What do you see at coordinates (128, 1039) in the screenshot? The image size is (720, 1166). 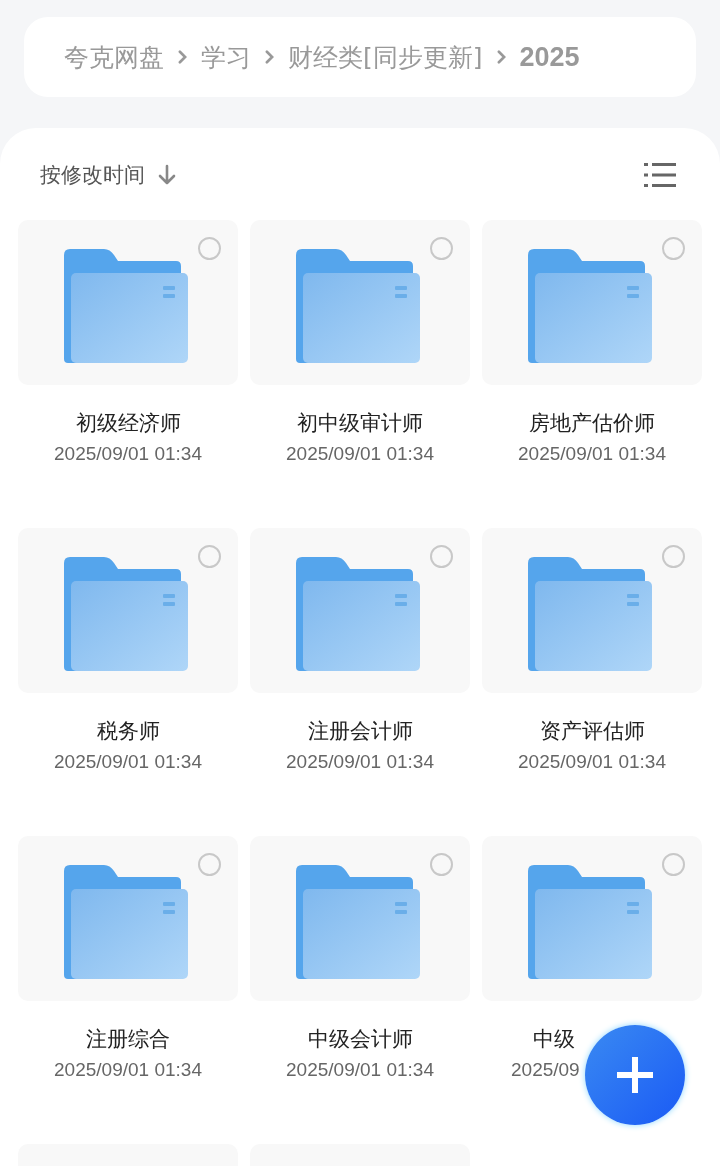 I see `folder-name: 注册综合` at bounding box center [128, 1039].